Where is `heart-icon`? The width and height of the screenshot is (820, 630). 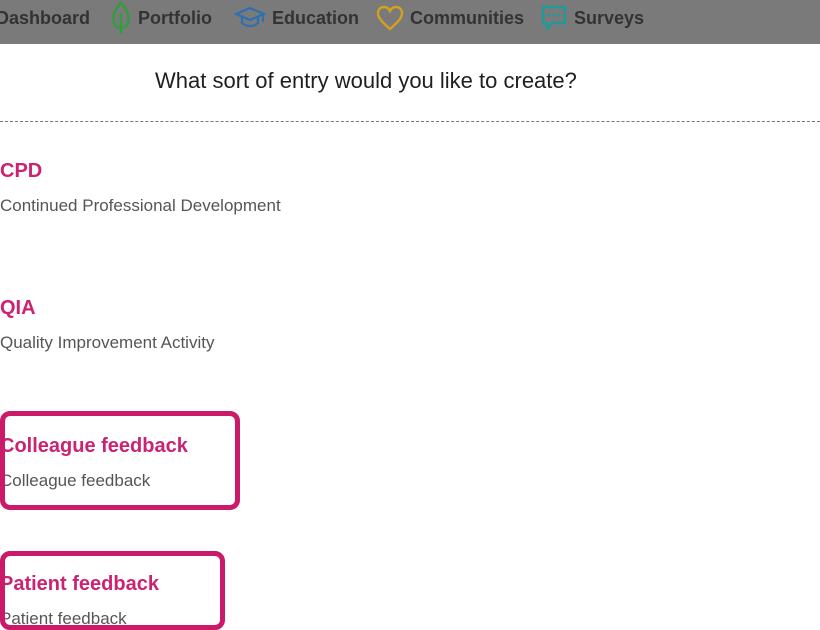 heart-icon is located at coordinates (390, 18).